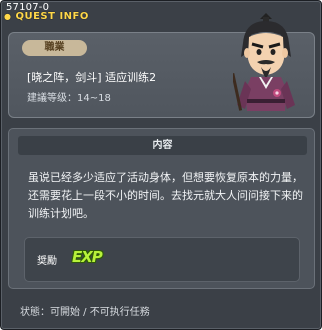  What do you see at coordinates (87, 257) in the screenshot?
I see `exp-icon: EXP` at bounding box center [87, 257].